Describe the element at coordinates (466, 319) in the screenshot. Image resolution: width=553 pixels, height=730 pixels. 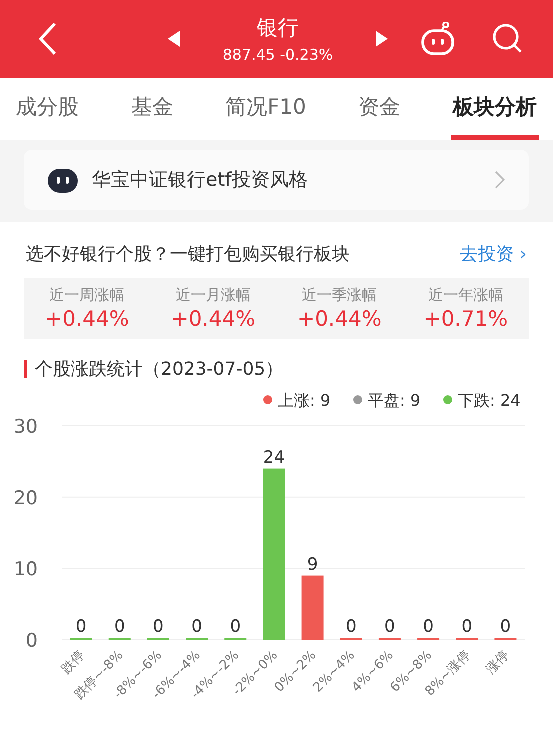
I see `return-value: +0.71%` at that location.